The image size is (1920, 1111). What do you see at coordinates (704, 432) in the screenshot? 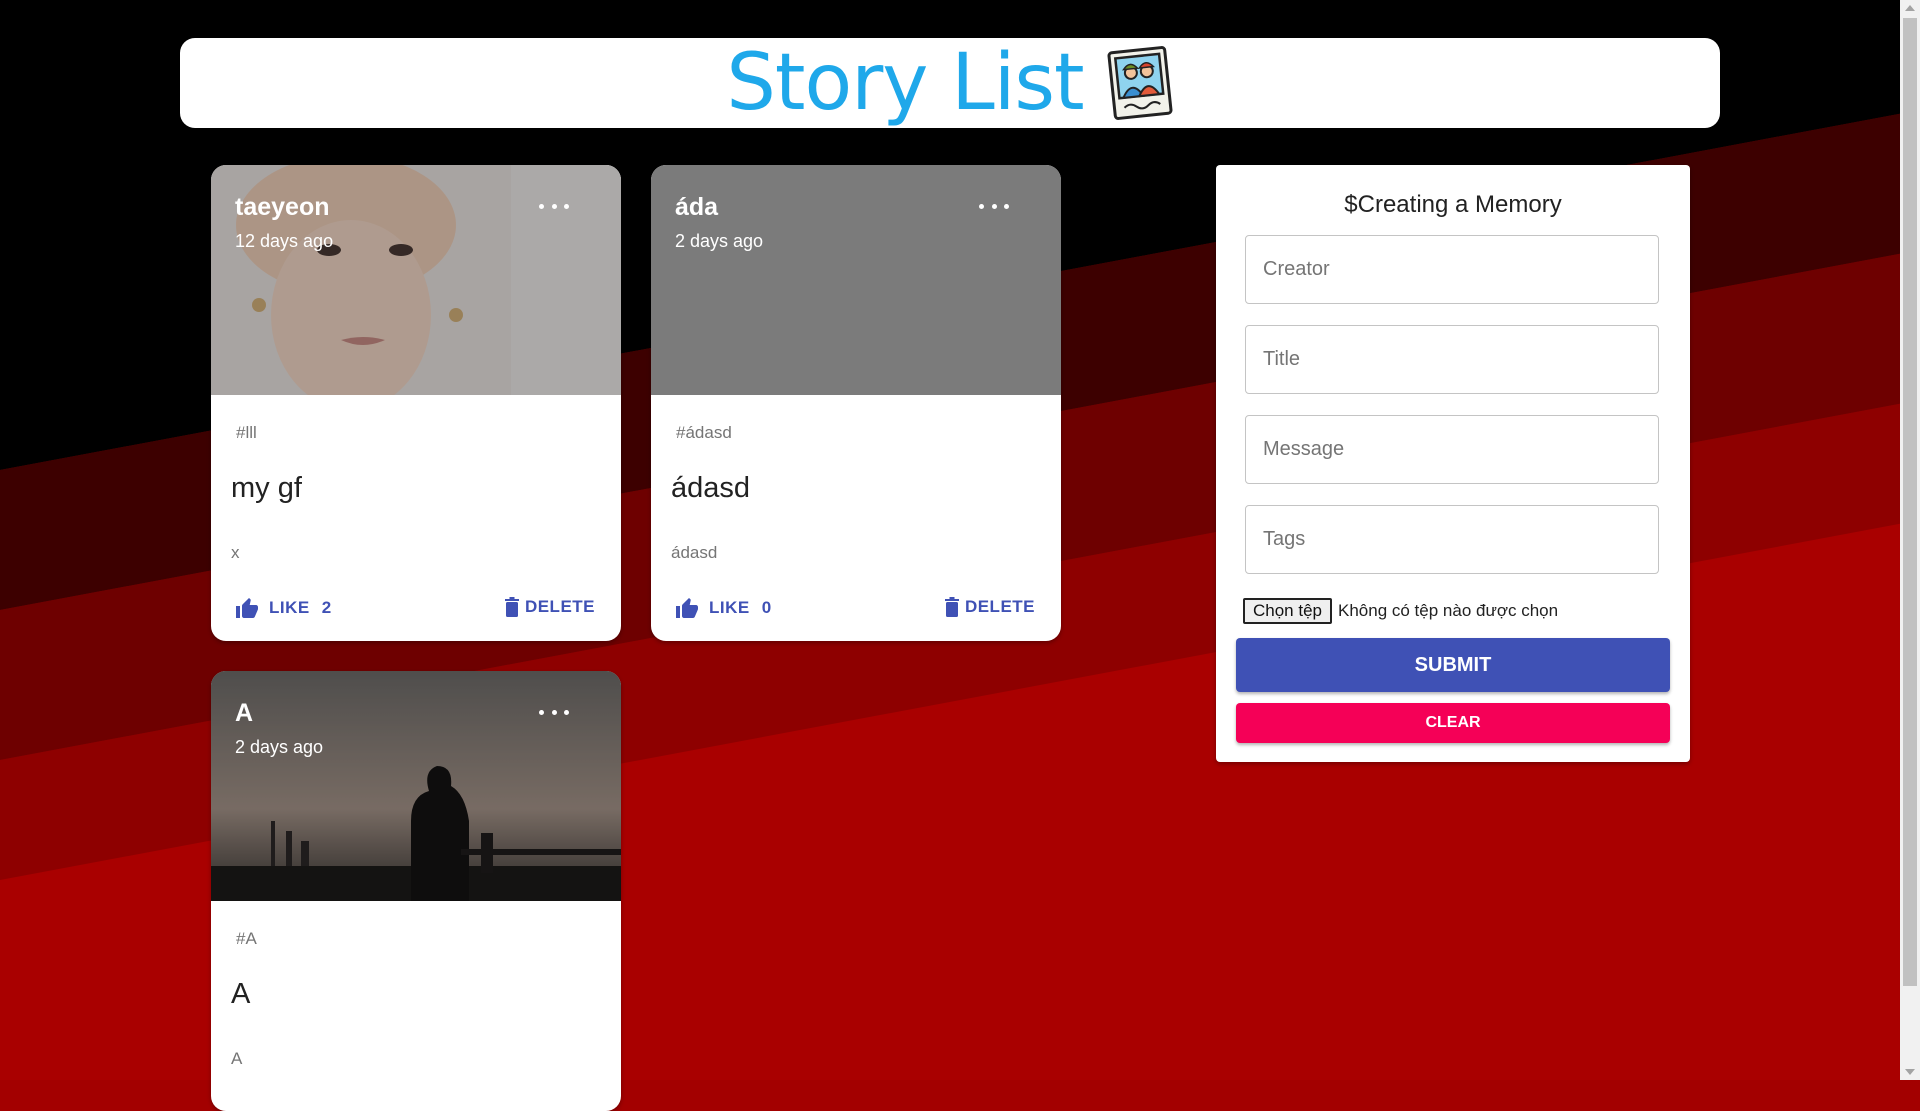
I see `post-tags: #ádasd` at bounding box center [704, 432].